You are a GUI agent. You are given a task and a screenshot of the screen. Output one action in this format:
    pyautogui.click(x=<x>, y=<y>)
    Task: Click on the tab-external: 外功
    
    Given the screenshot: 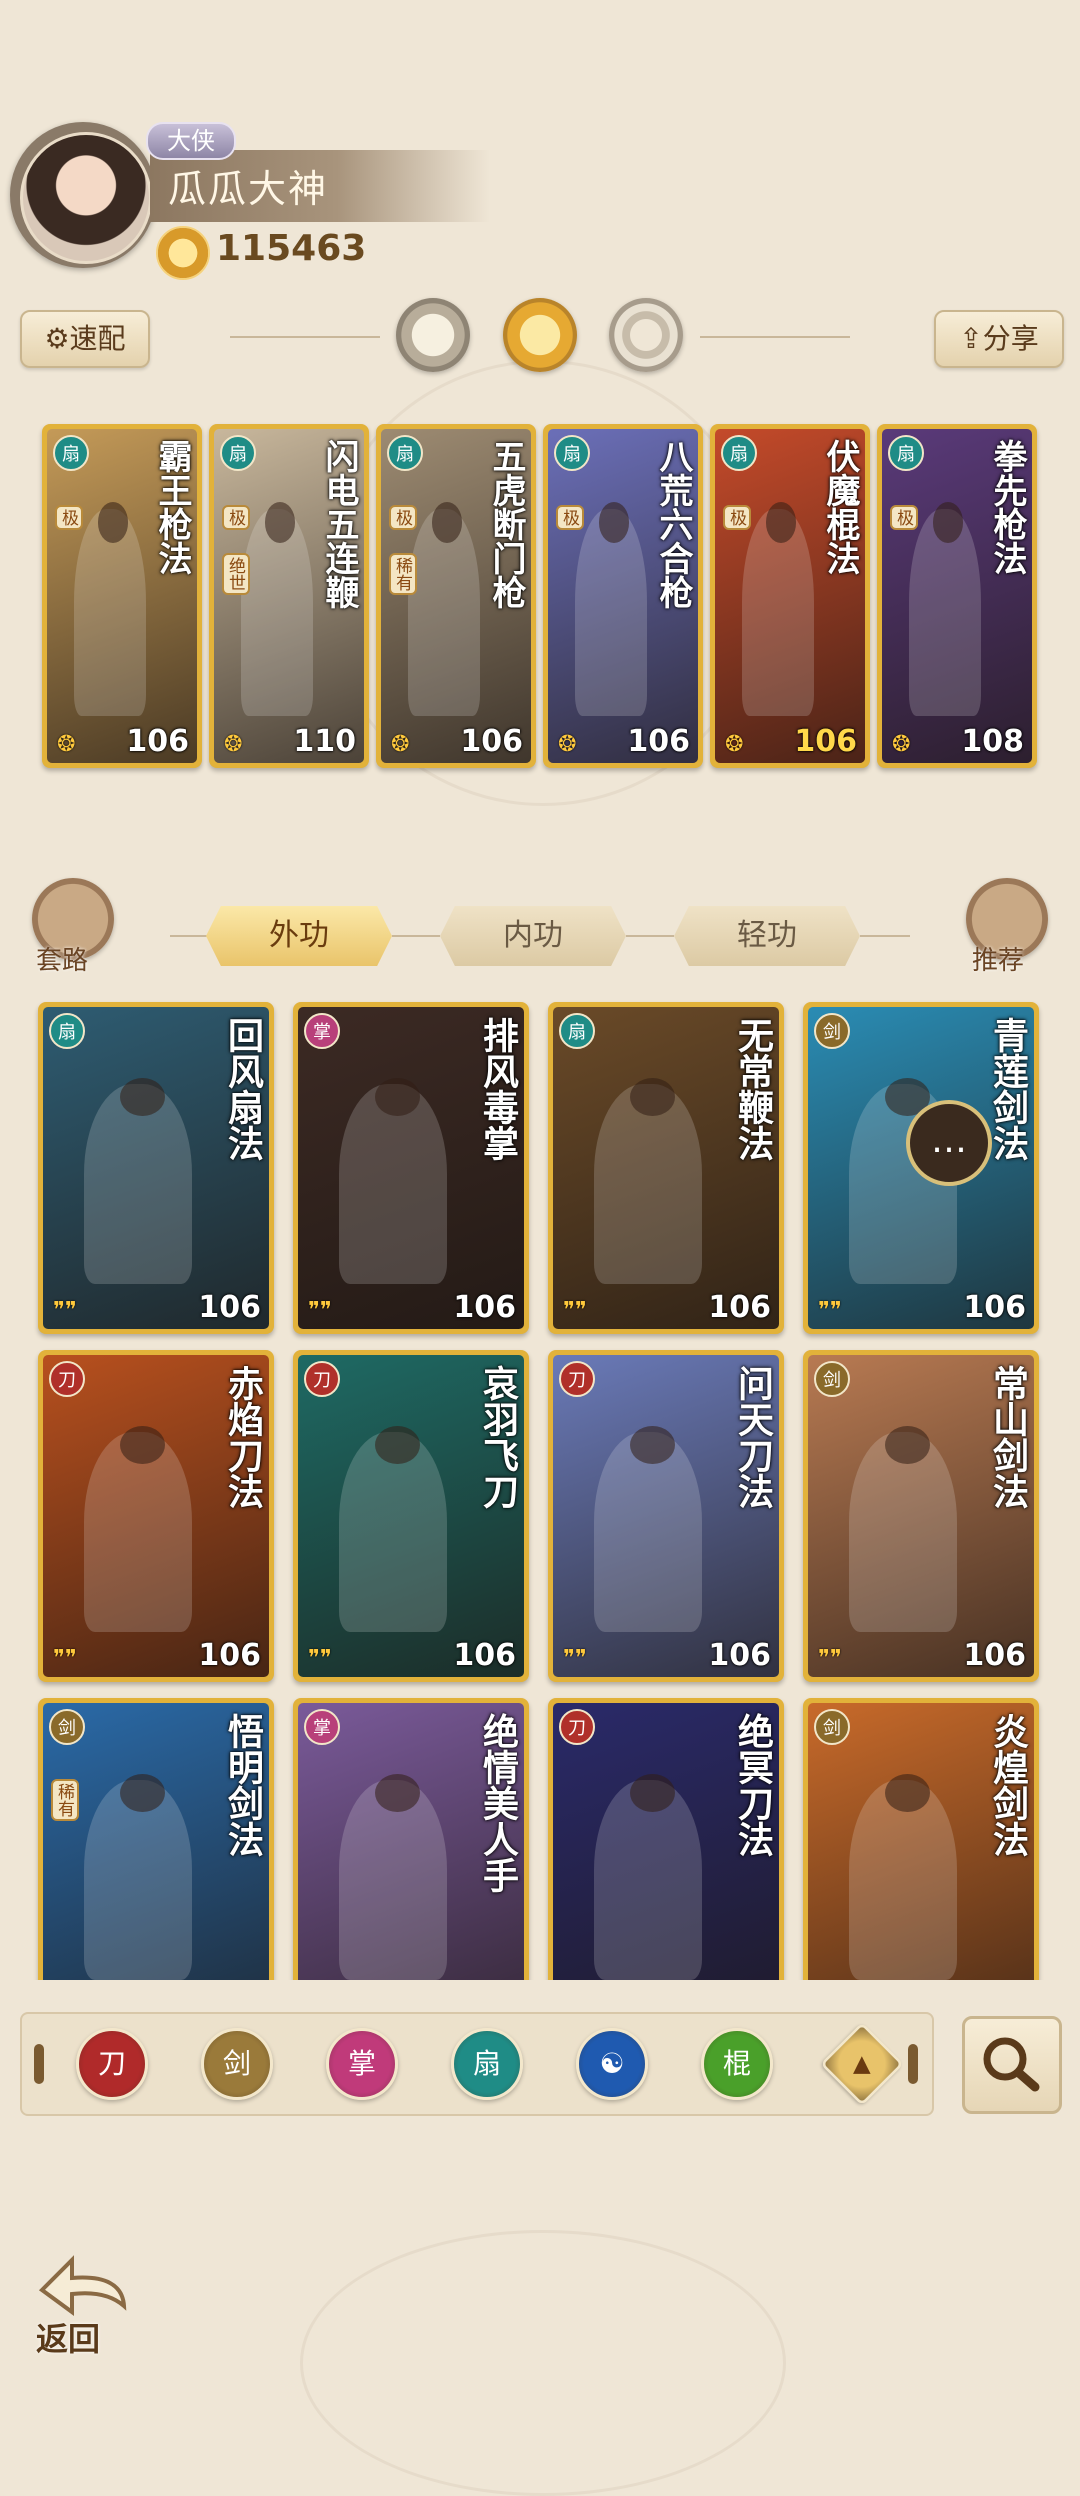 What is the action you would take?
    pyautogui.click(x=299, y=936)
    